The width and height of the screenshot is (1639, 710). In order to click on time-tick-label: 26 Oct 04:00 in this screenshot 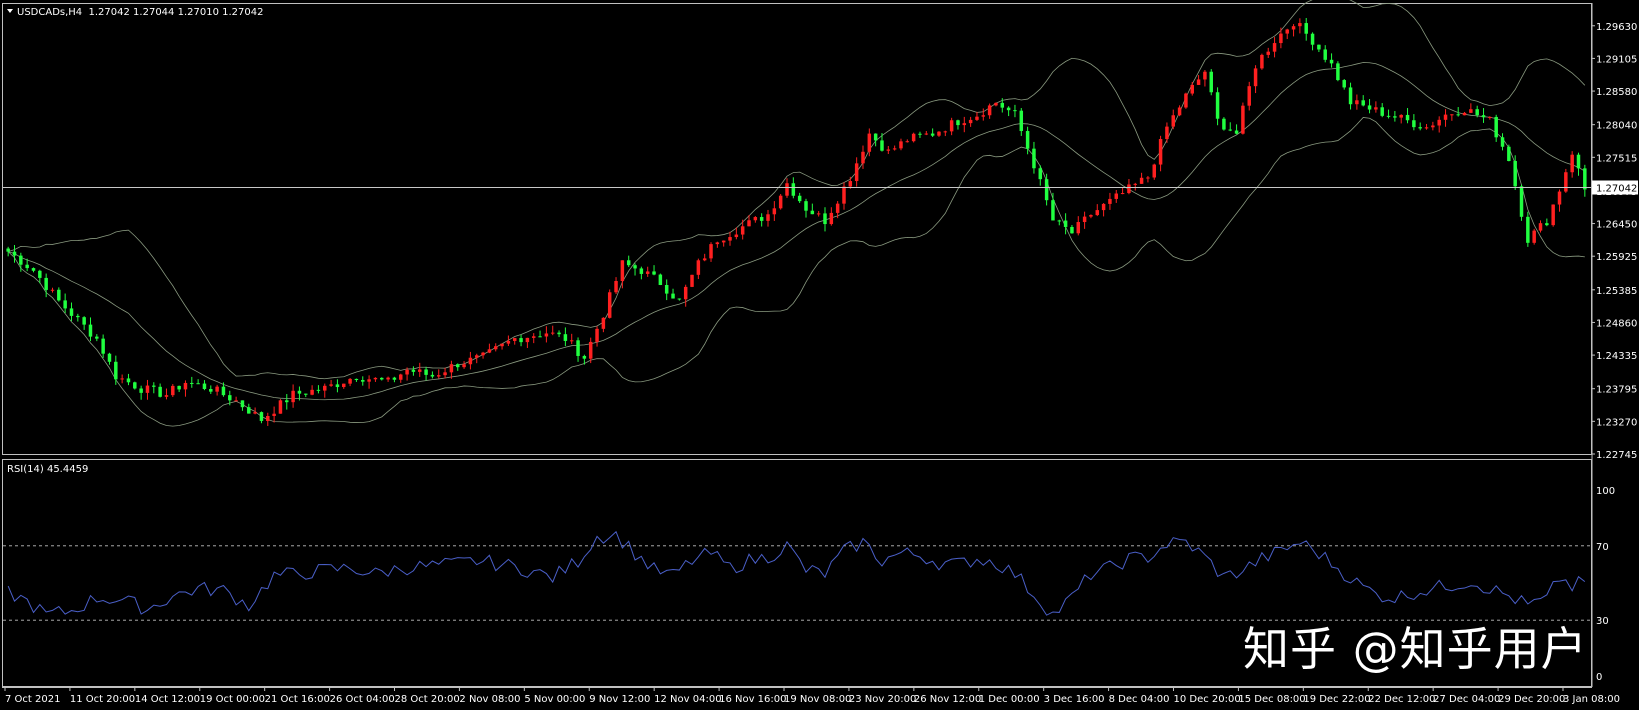, I will do `click(362, 699)`.